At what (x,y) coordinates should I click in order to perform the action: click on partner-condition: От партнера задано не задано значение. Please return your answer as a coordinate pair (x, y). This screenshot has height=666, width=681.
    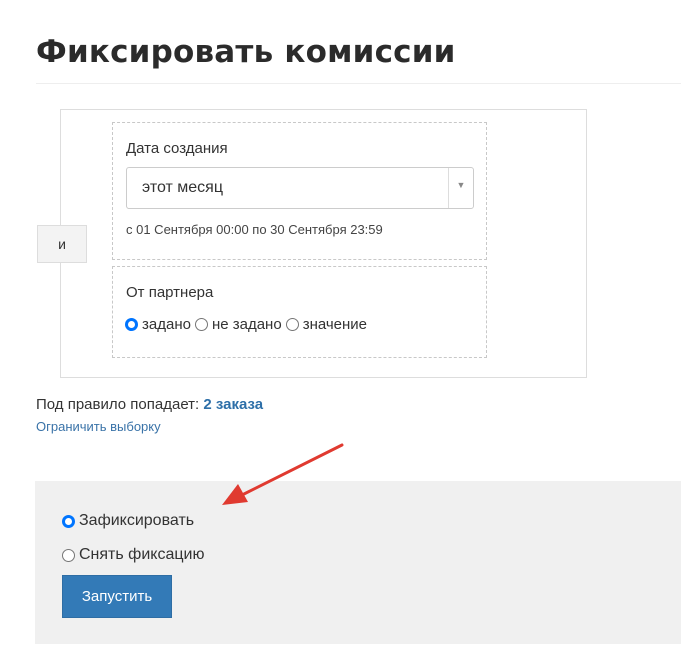
    Looking at the image, I should click on (299, 312).